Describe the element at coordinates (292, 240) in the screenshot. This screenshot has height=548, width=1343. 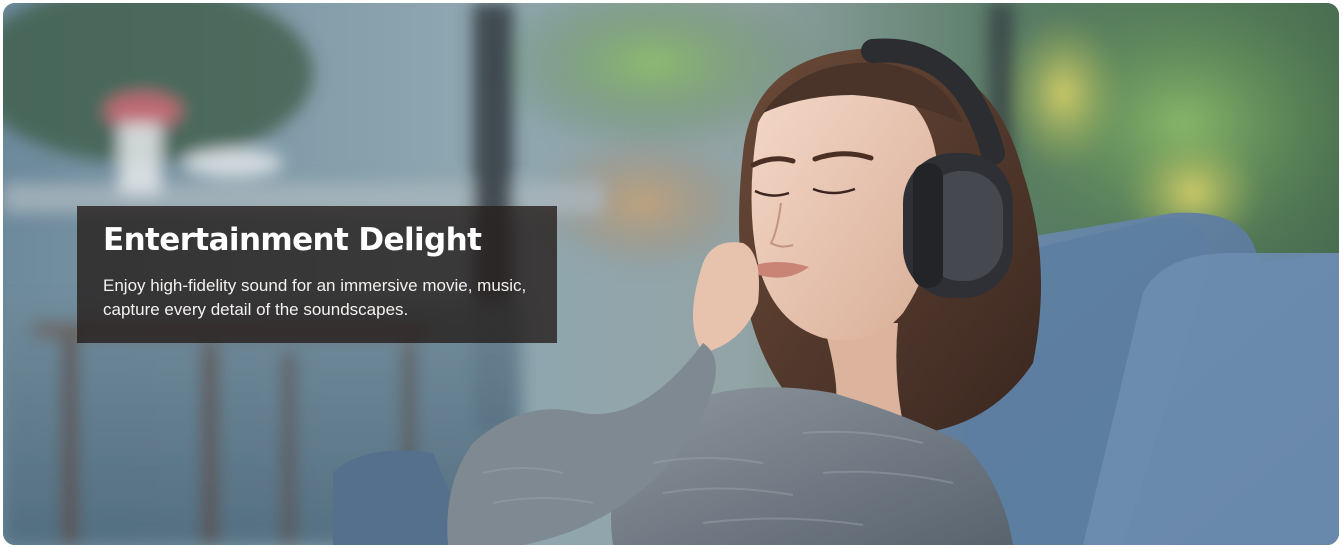
I see `banner-title: Entertainment Delight` at that location.